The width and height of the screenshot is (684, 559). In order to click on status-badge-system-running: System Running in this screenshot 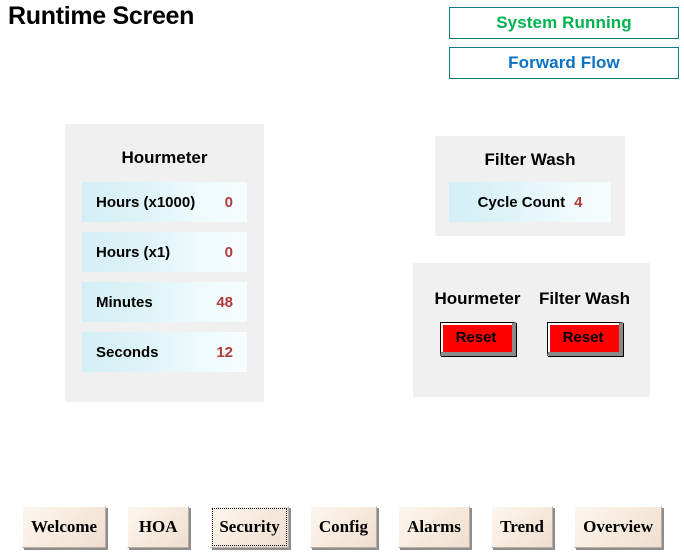, I will do `click(564, 23)`.